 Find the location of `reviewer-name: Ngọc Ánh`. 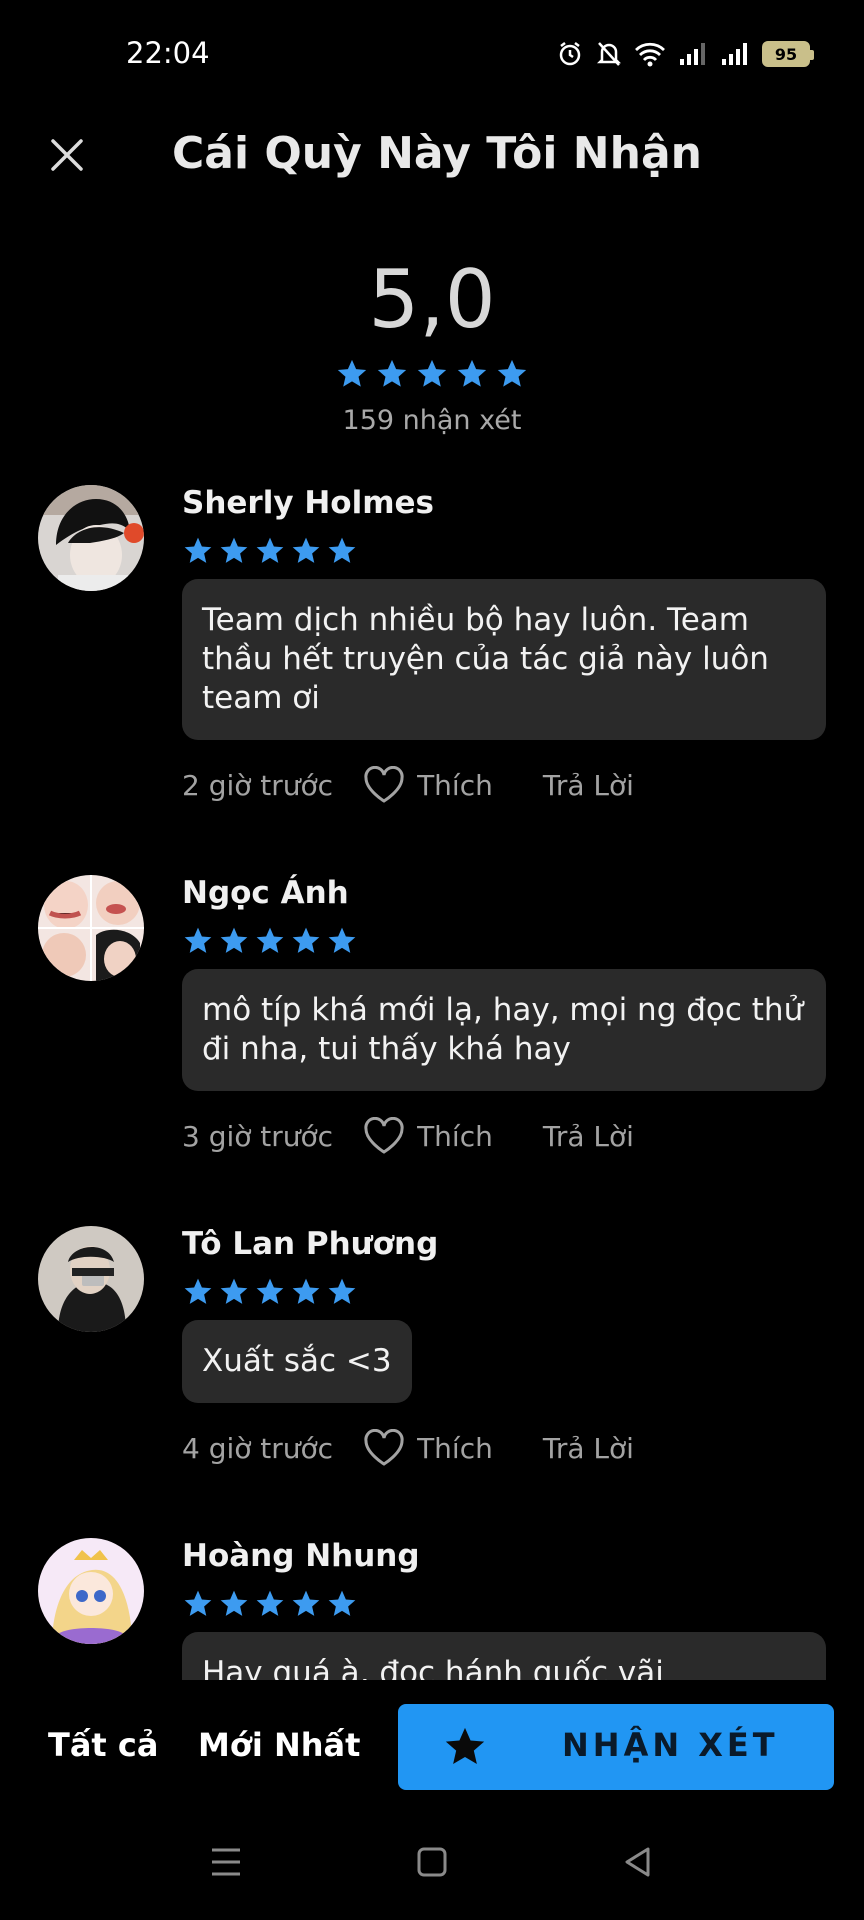

reviewer-name: Ngọc Ánh is located at coordinates (265, 893).